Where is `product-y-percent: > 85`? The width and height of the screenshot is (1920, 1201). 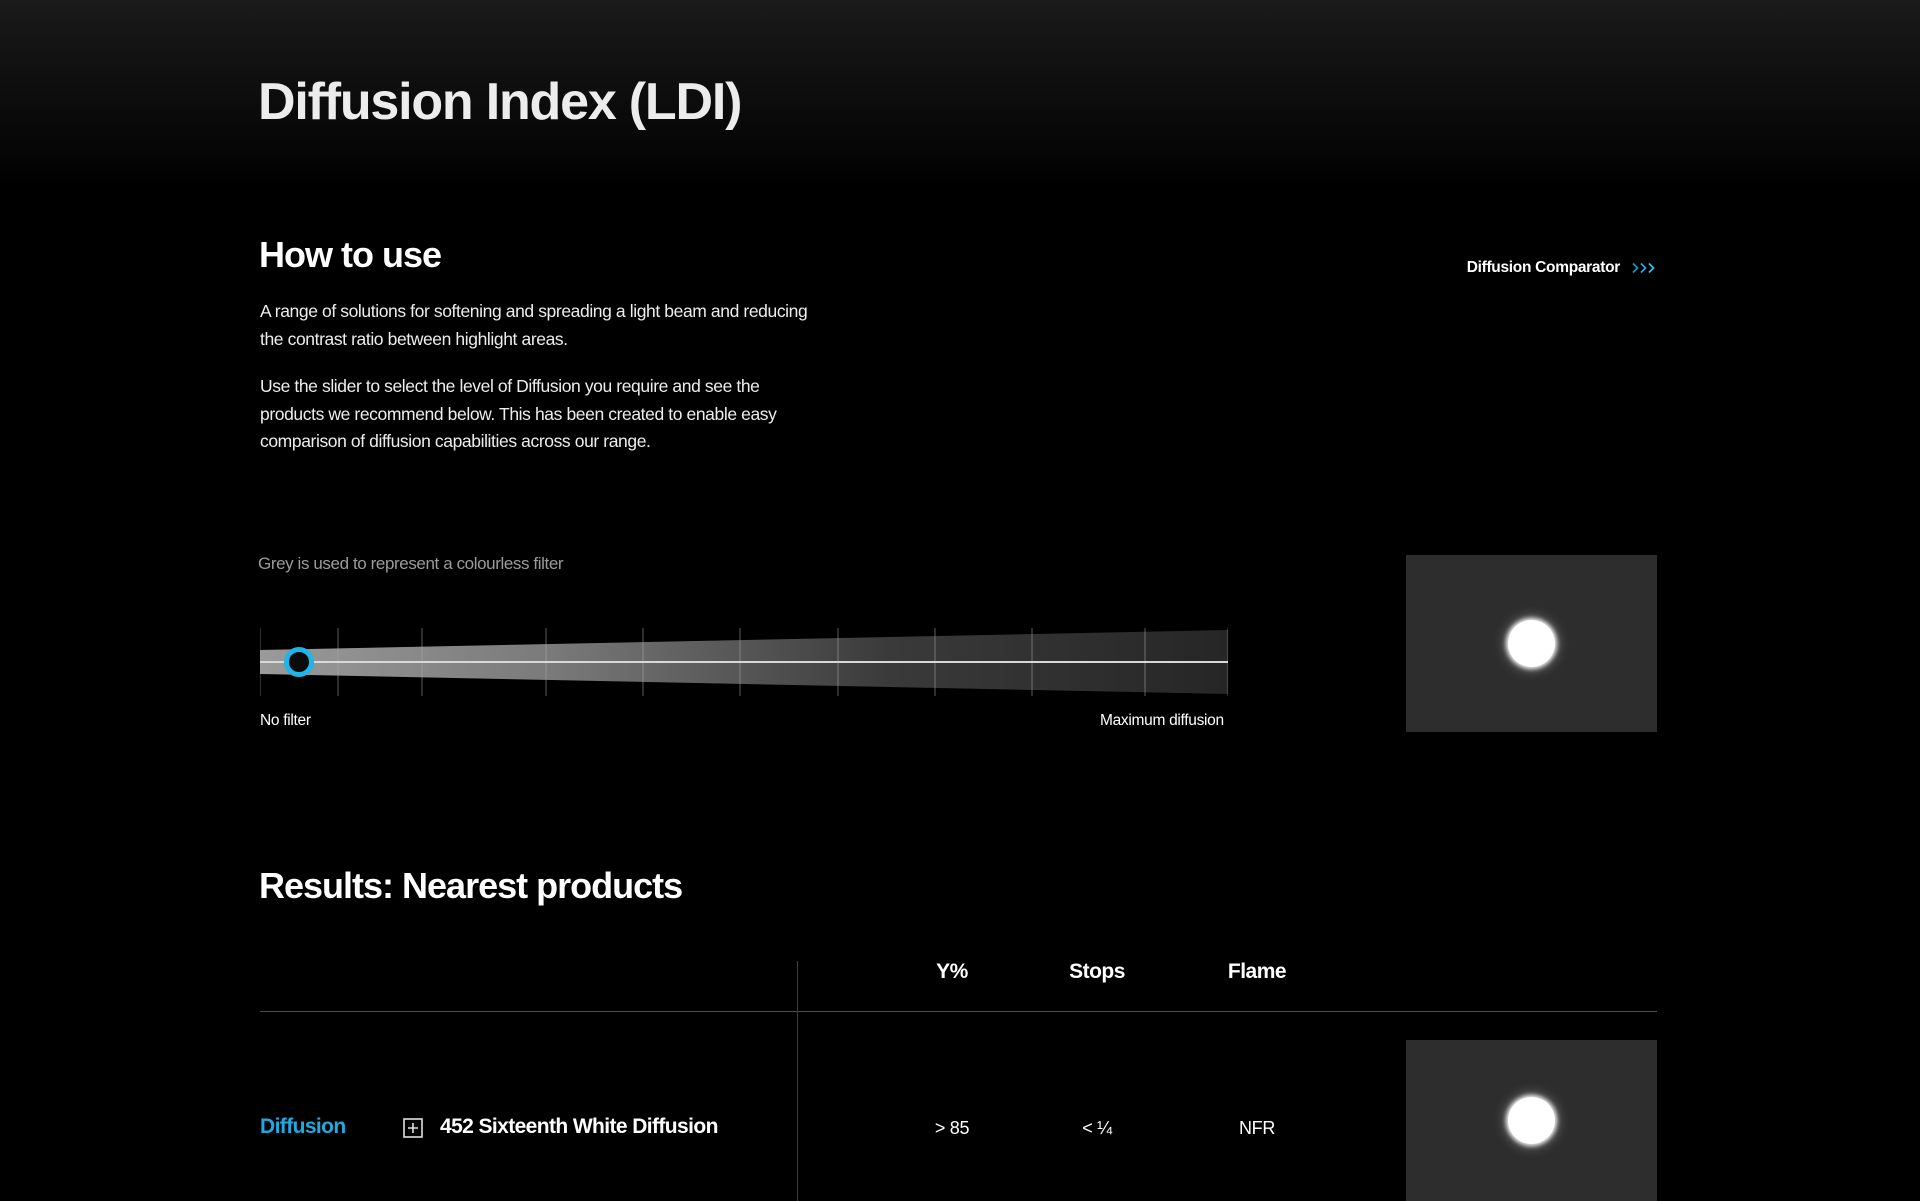 product-y-percent: > 85 is located at coordinates (952, 1128).